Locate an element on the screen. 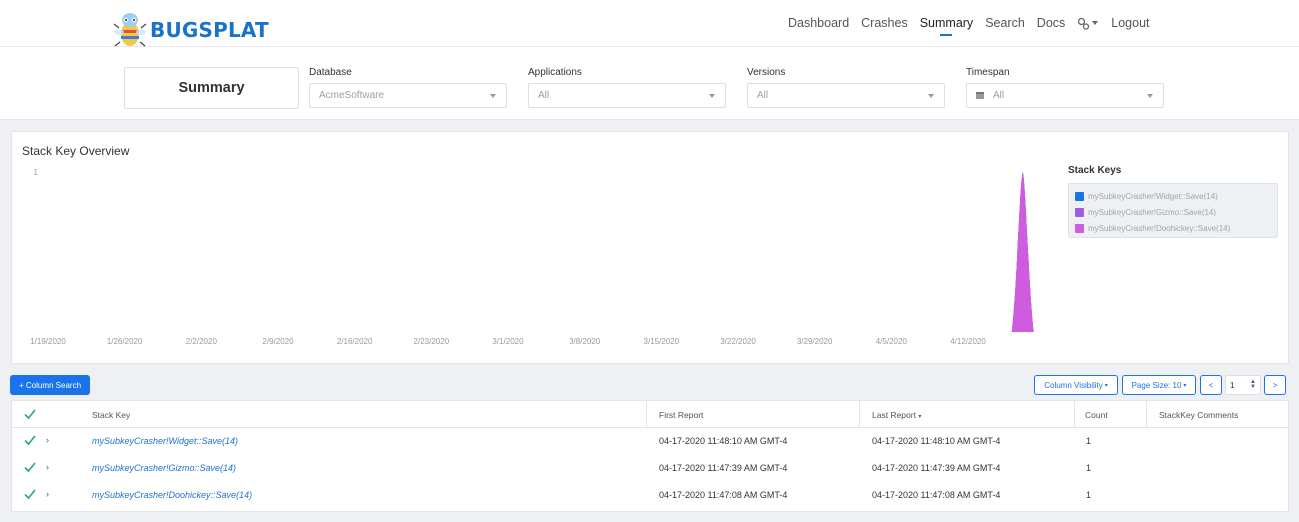 Image resolution: width=1299 pixels, height=522 pixels. legend-item: mySubkeyCrasher!Widget::Save(14) is located at coordinates (1173, 196).